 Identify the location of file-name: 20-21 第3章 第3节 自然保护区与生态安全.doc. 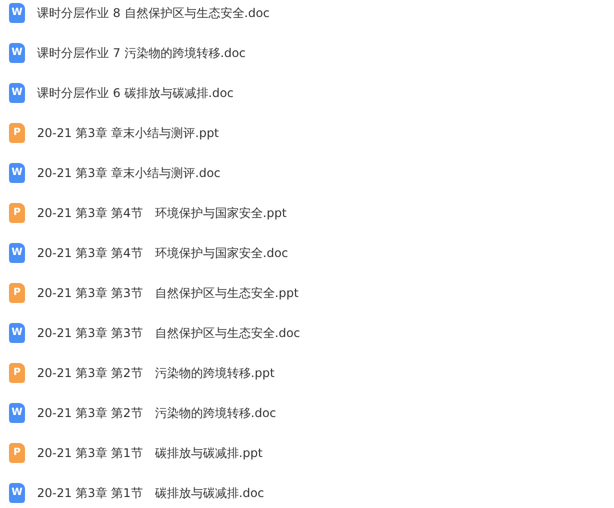
(168, 333).